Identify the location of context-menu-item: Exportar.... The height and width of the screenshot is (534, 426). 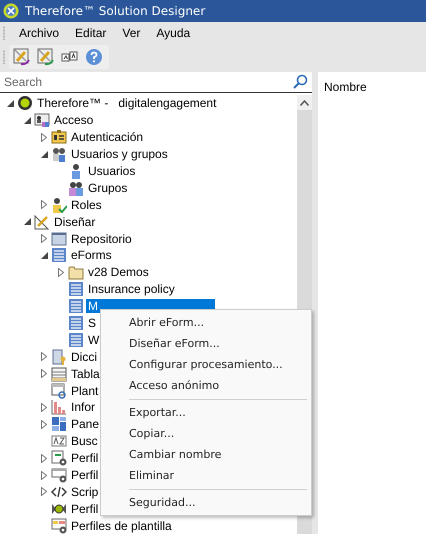
(206, 412).